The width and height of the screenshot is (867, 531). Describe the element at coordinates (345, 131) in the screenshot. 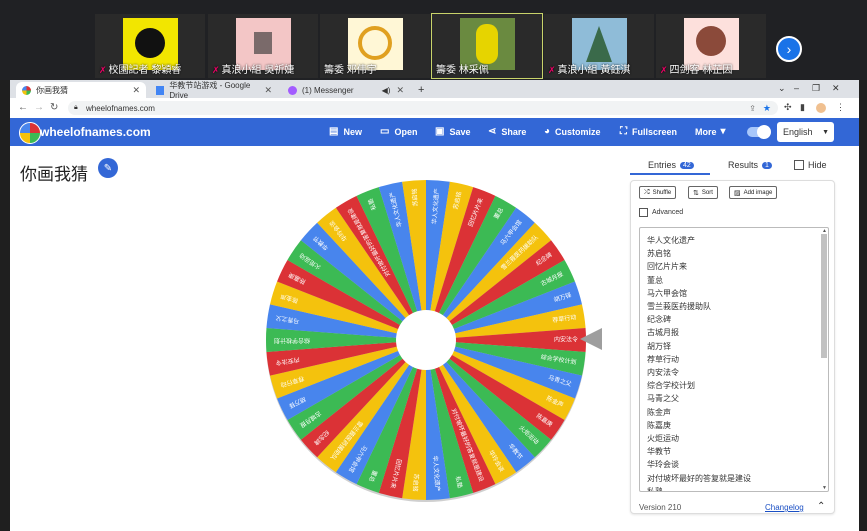

I see `new-button: ▤ New` at that location.